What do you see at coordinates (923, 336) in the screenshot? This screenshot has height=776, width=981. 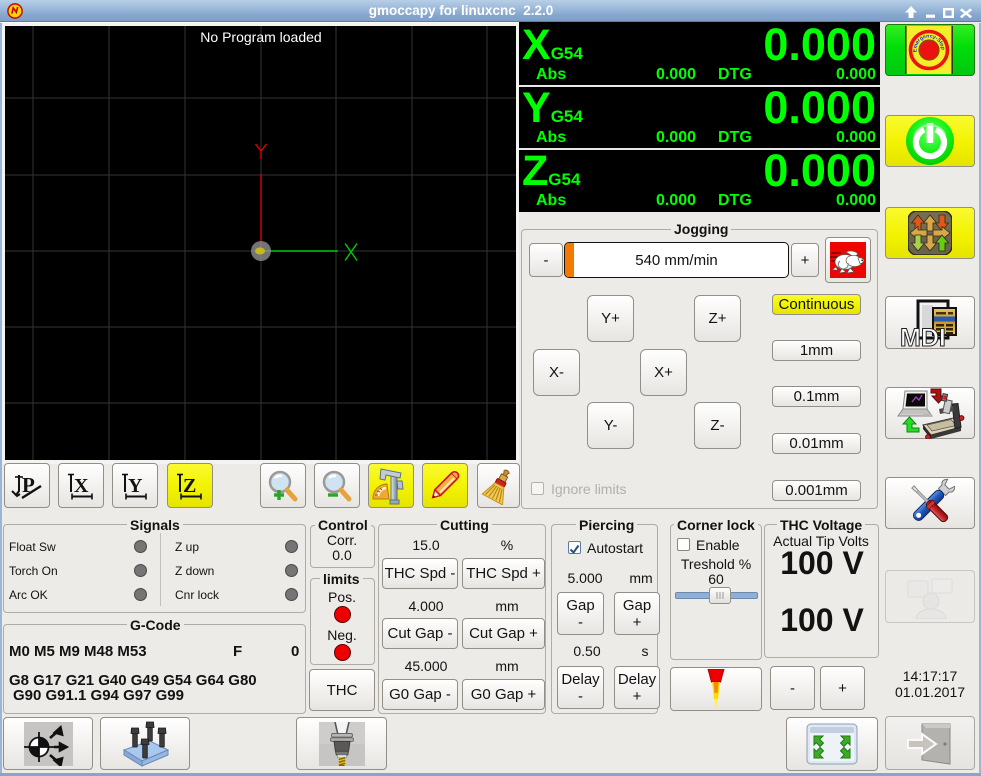 I see `svg-text: MDI` at bounding box center [923, 336].